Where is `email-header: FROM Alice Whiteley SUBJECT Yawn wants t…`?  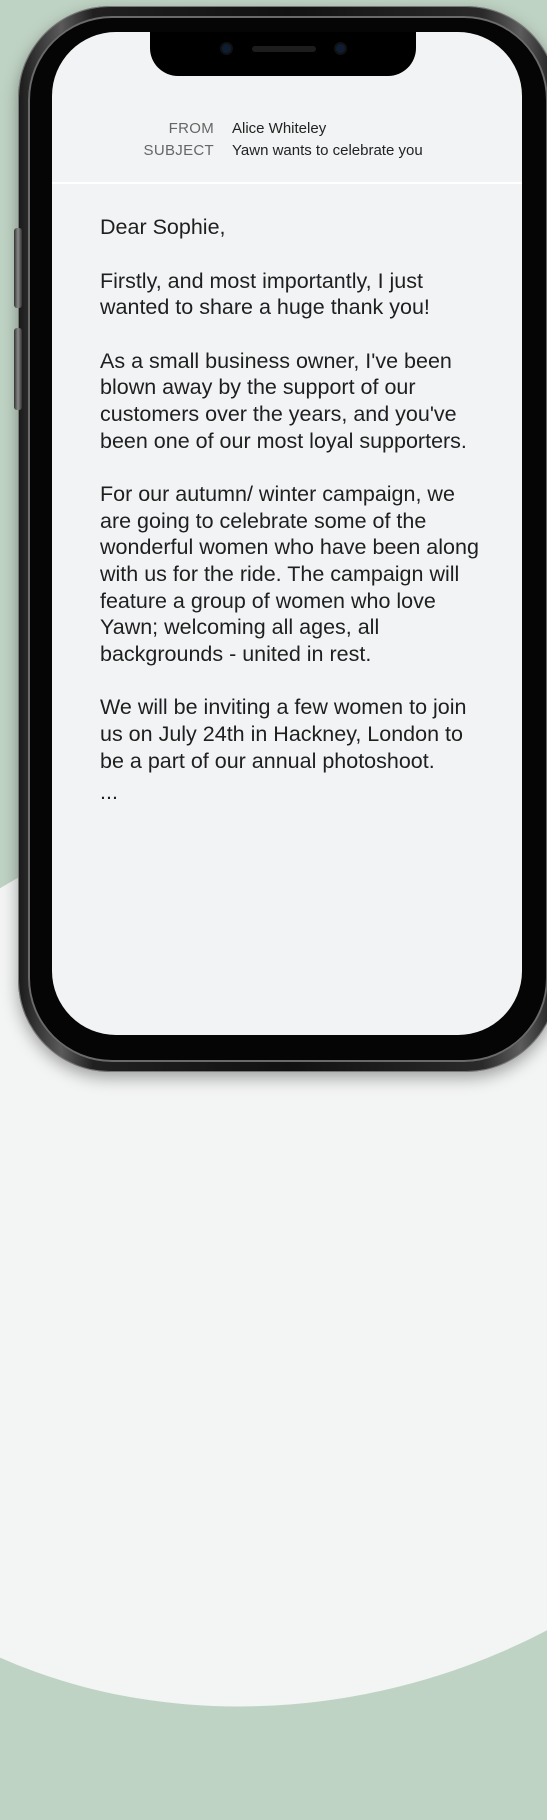
email-header: FROM Alice Whiteley SUBJECT Yawn wants t… is located at coordinates (287, 150).